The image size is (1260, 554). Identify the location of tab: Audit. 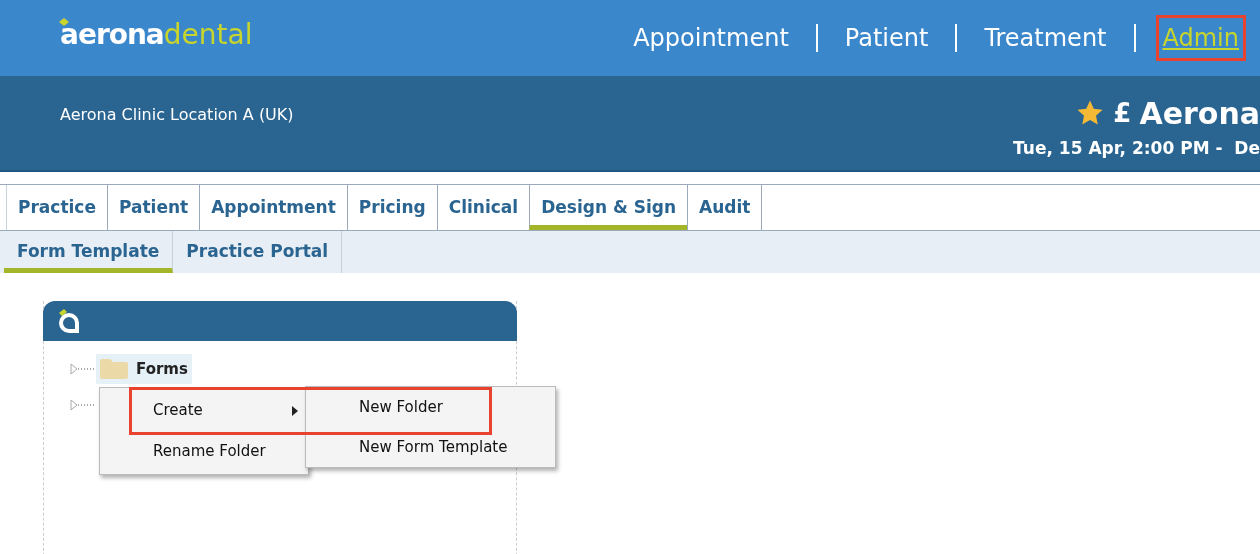
(725, 207).